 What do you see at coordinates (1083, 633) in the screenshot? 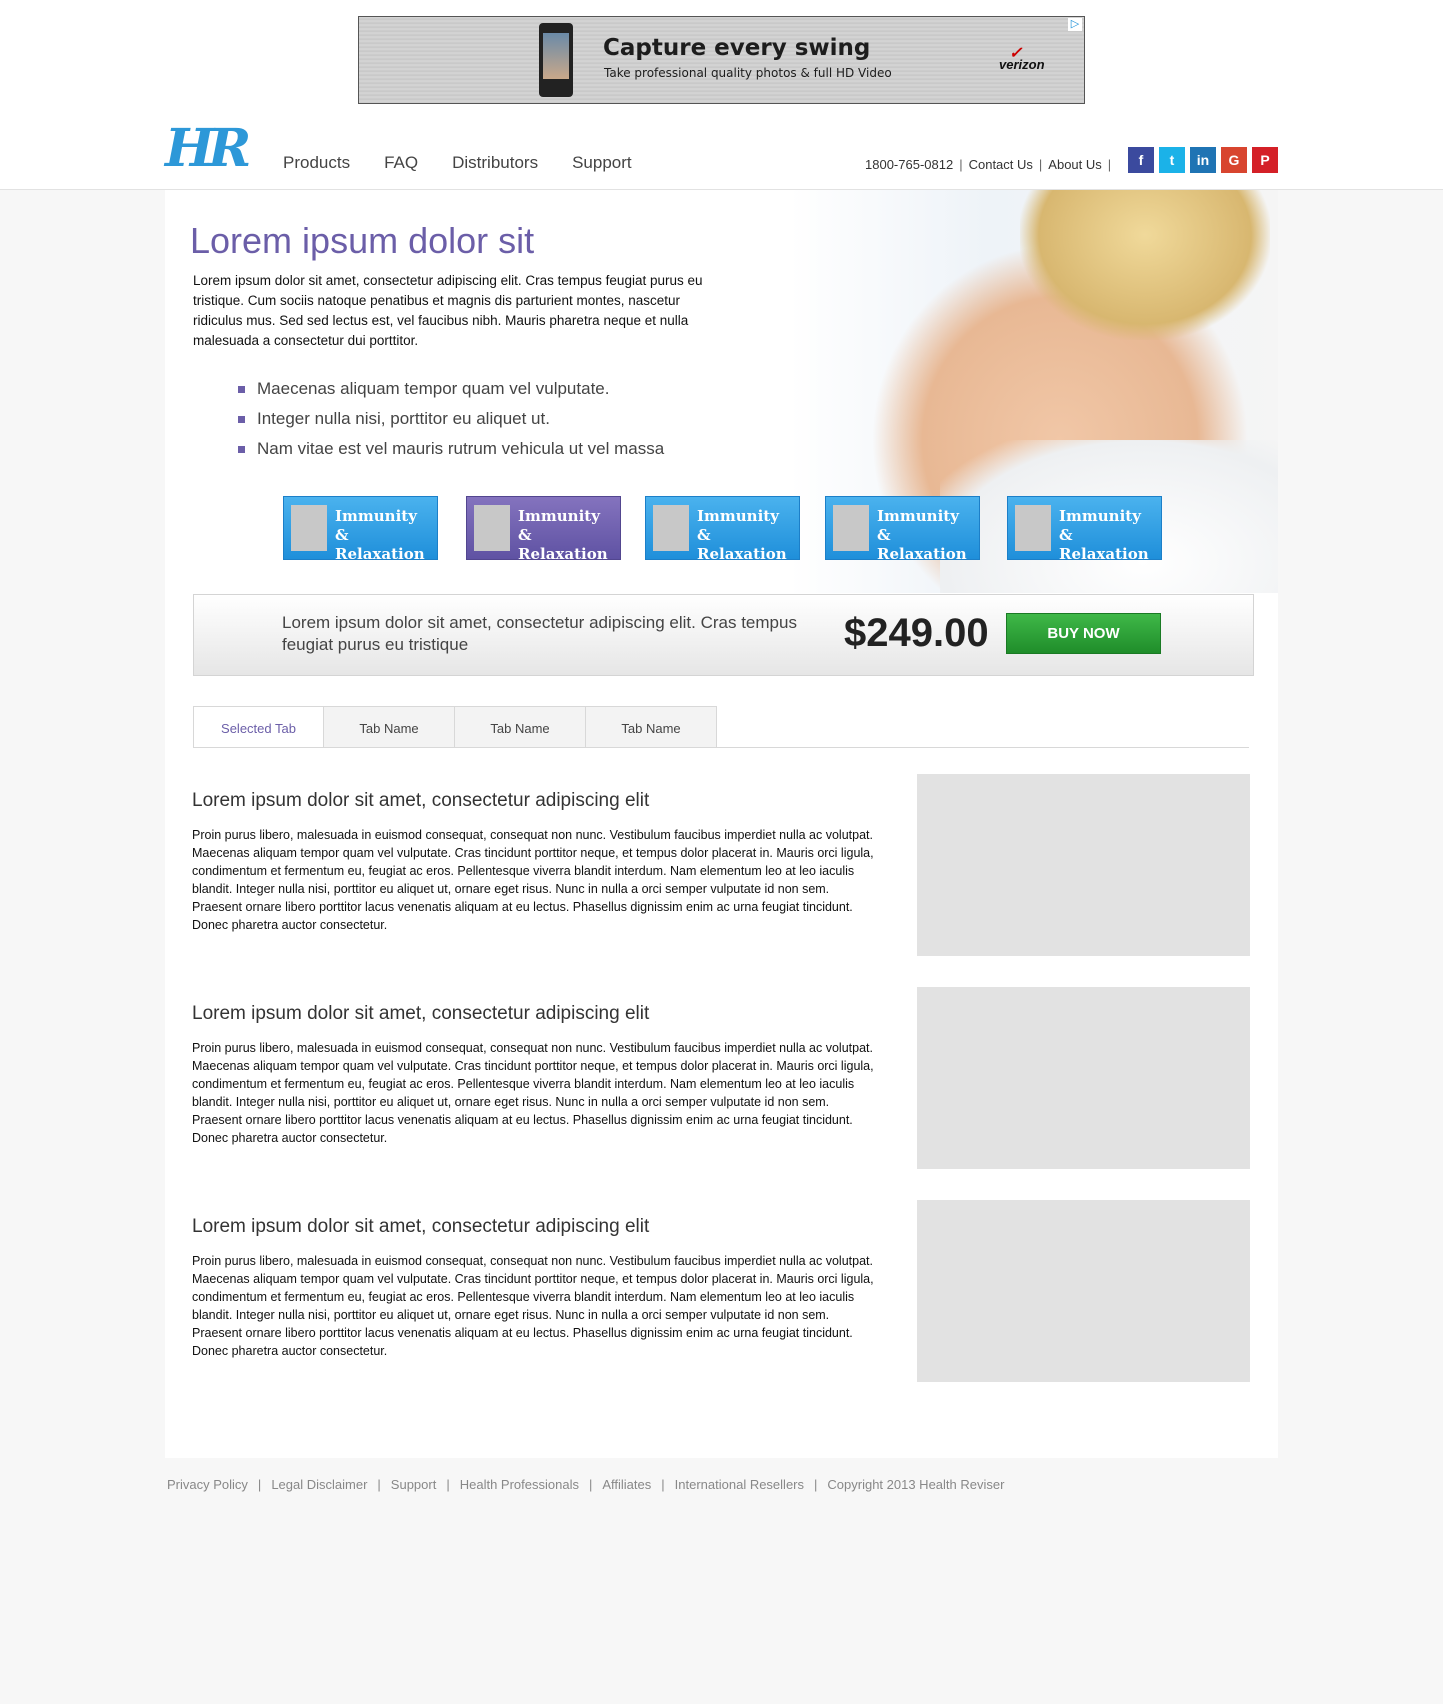
I see `buy-now-button: BUY NOW` at bounding box center [1083, 633].